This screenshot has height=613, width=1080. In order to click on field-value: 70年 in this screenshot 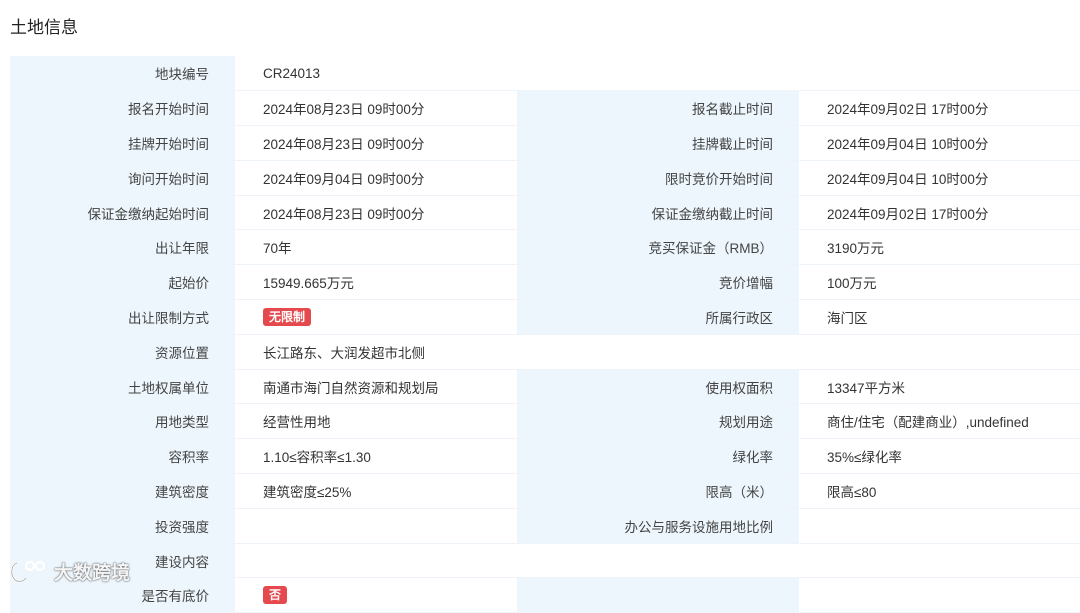, I will do `click(376, 247)`.